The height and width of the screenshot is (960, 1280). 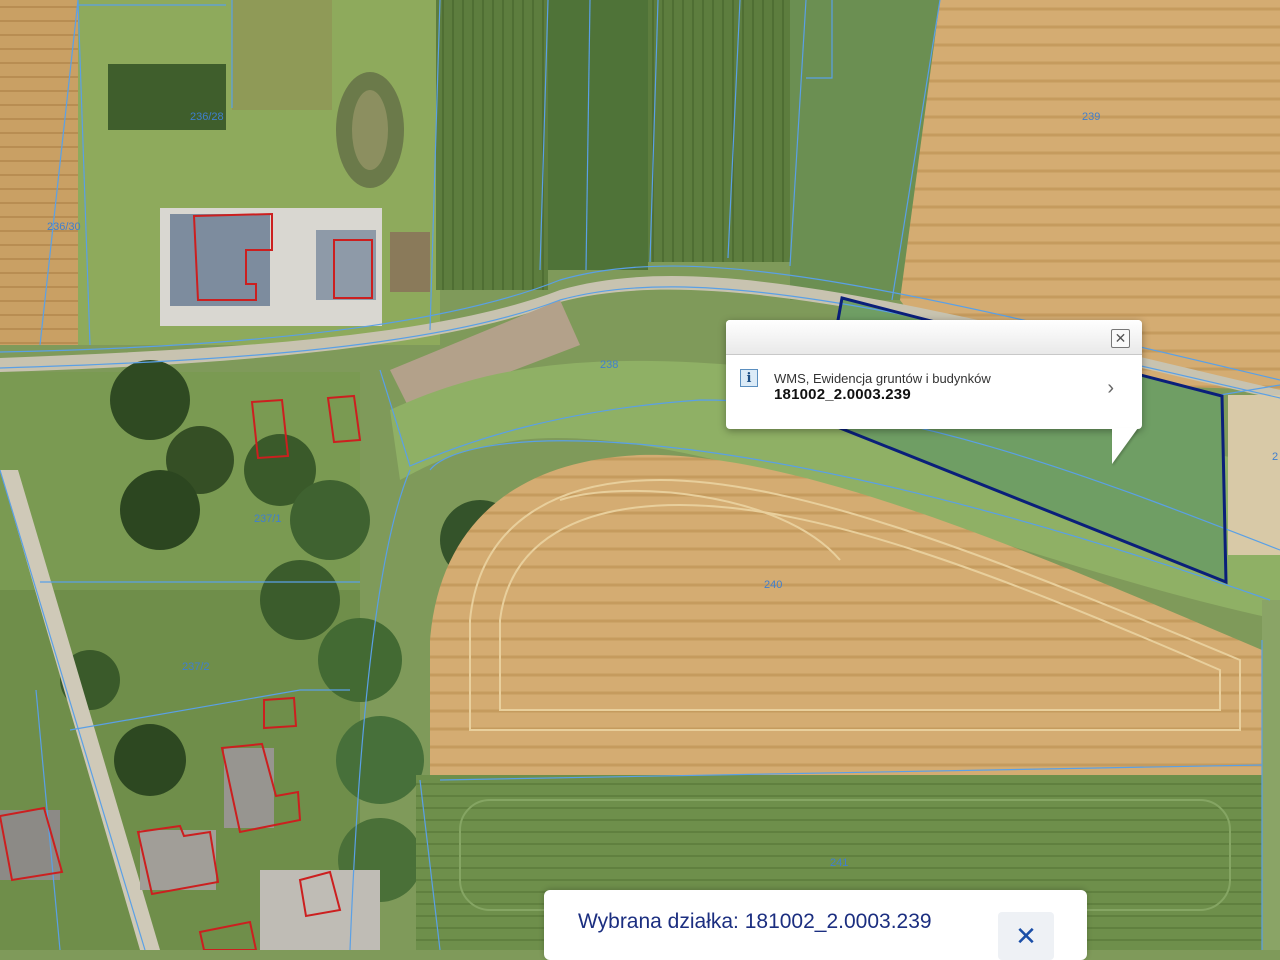 What do you see at coordinates (882, 378) in the screenshot?
I see `layer-name: WMS, Ewidencja gruntów i budynków` at bounding box center [882, 378].